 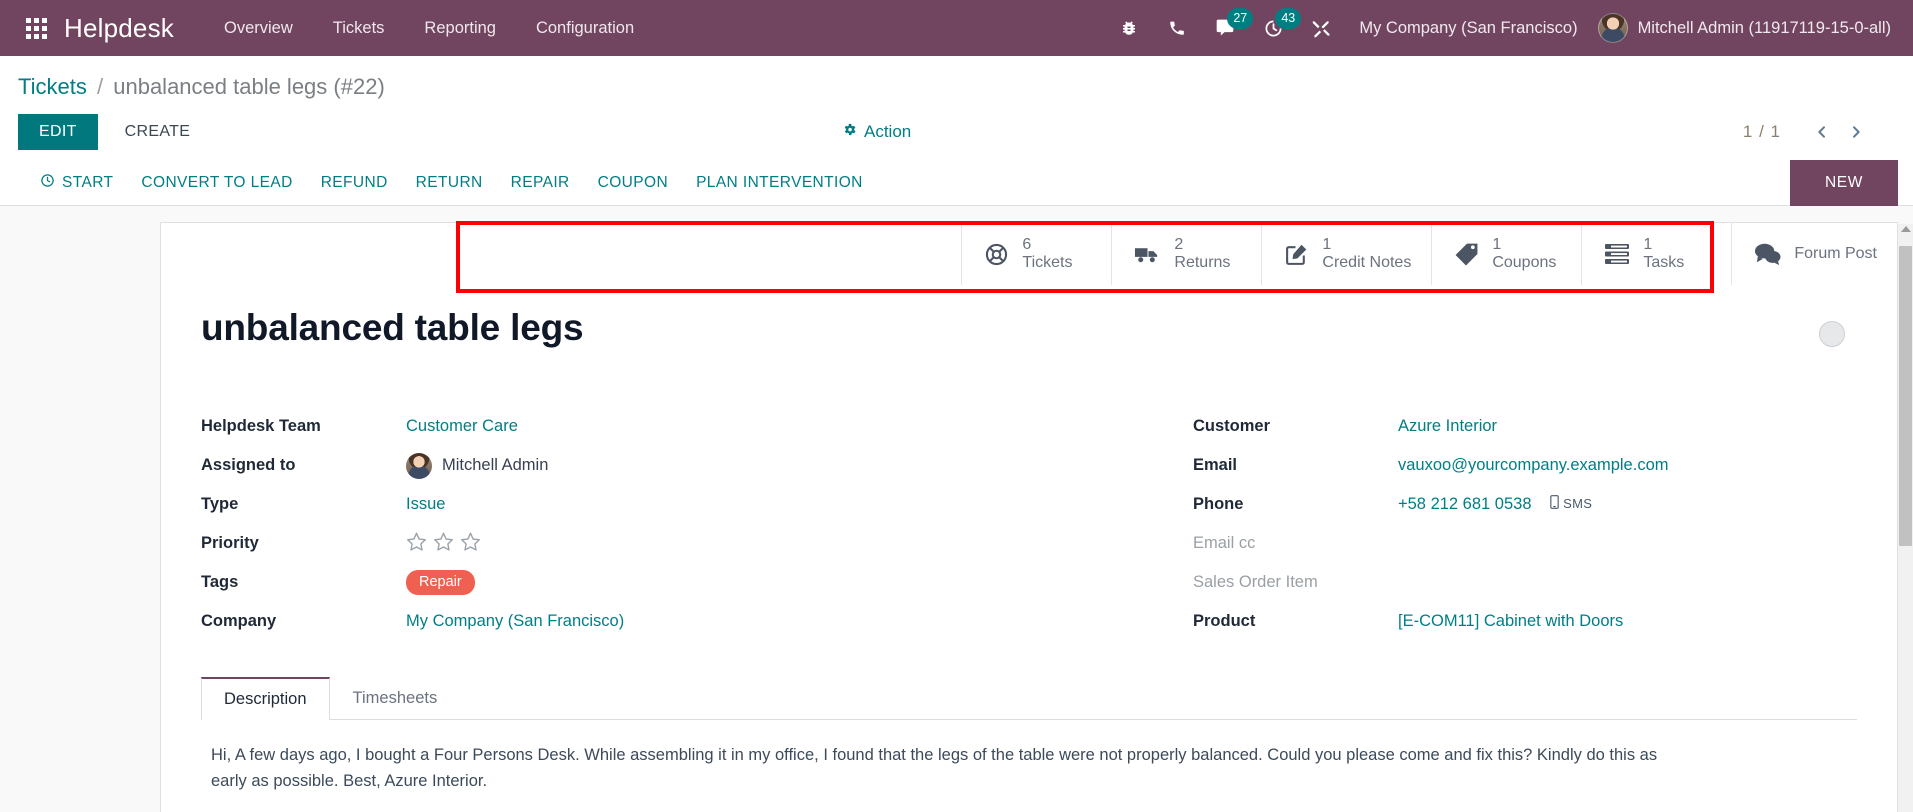 What do you see at coordinates (1856, 132) in the screenshot?
I see `chevron-right-icon` at bounding box center [1856, 132].